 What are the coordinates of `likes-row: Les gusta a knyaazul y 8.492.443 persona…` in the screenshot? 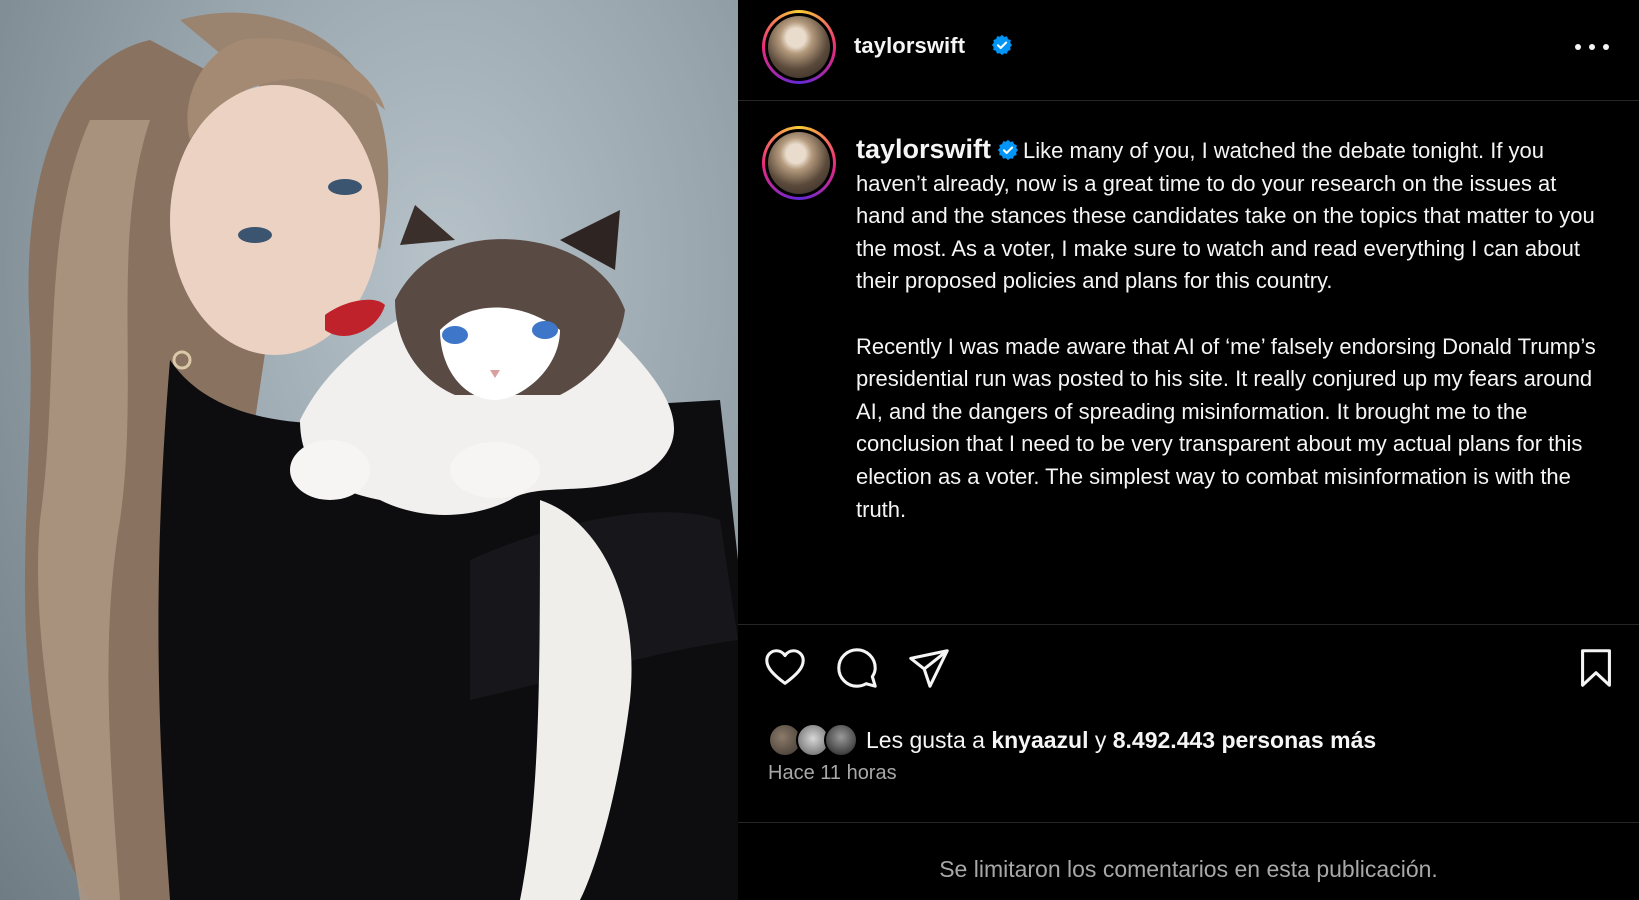 It's located at (1072, 740).